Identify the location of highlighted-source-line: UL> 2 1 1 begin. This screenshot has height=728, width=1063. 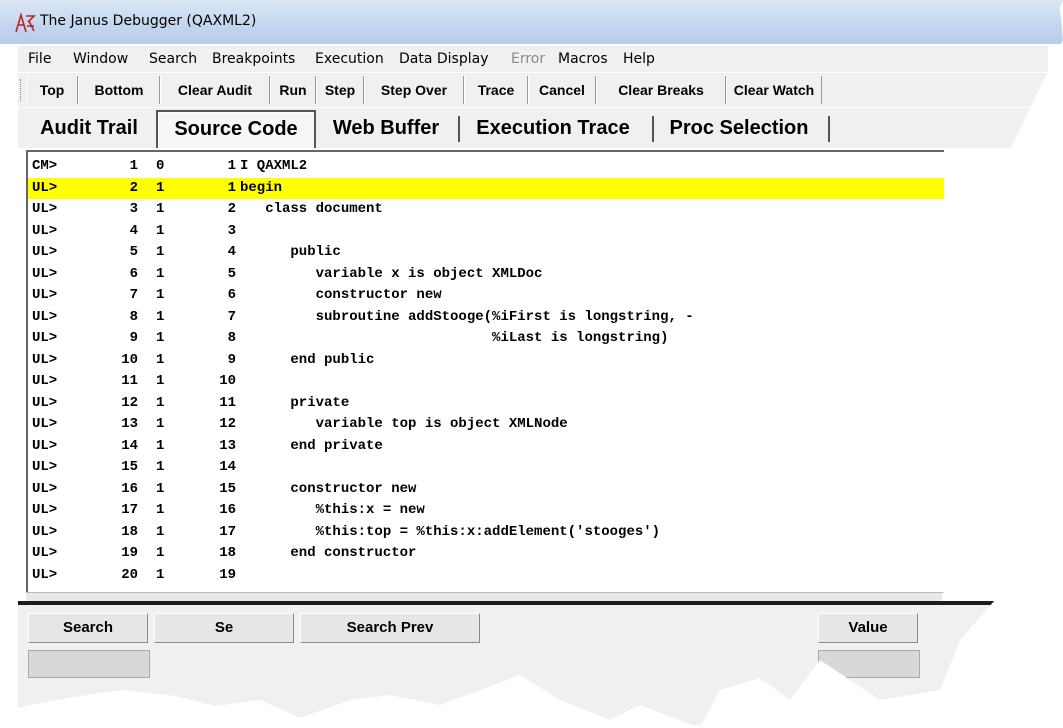
(486, 188).